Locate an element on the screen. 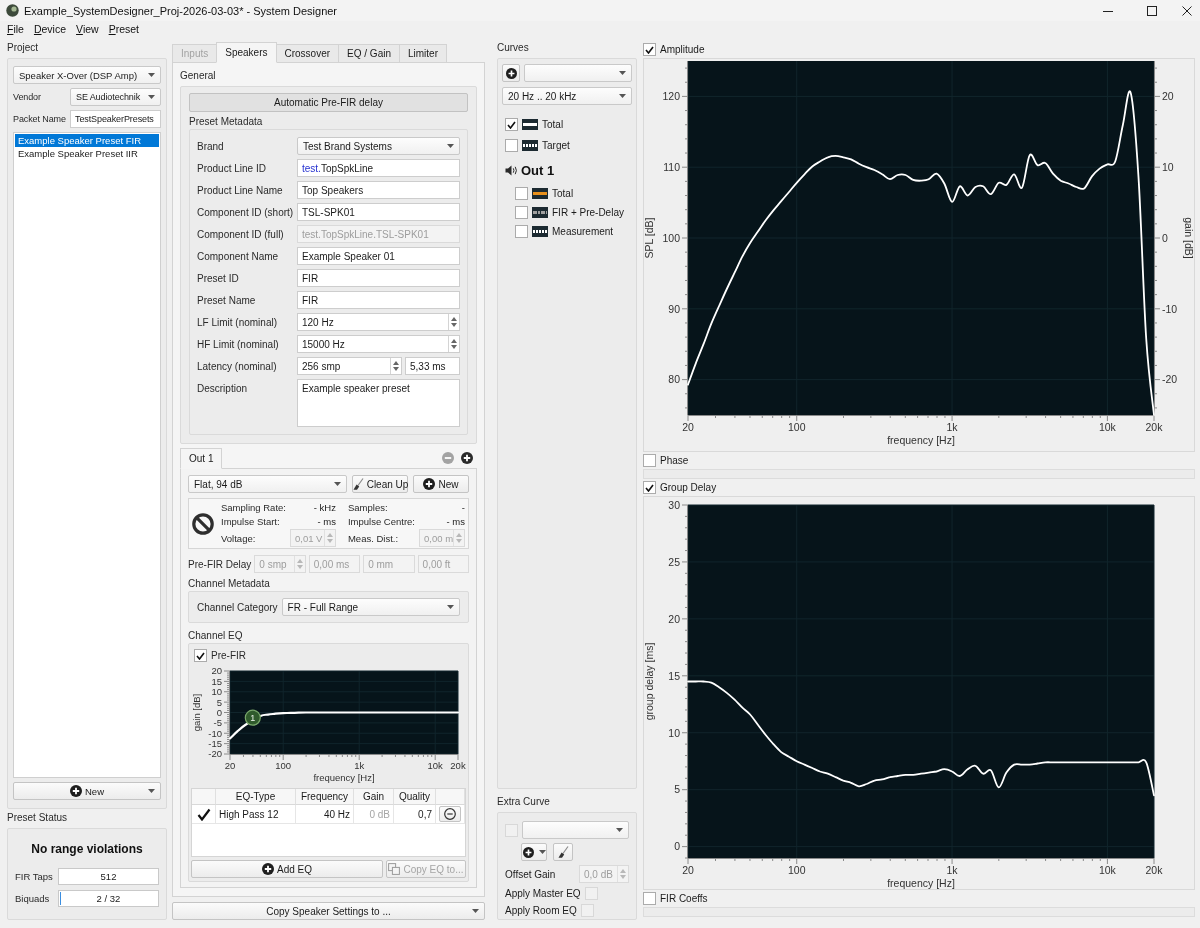 The image size is (1200, 928). maximize-icon is located at coordinates (1152, 10).